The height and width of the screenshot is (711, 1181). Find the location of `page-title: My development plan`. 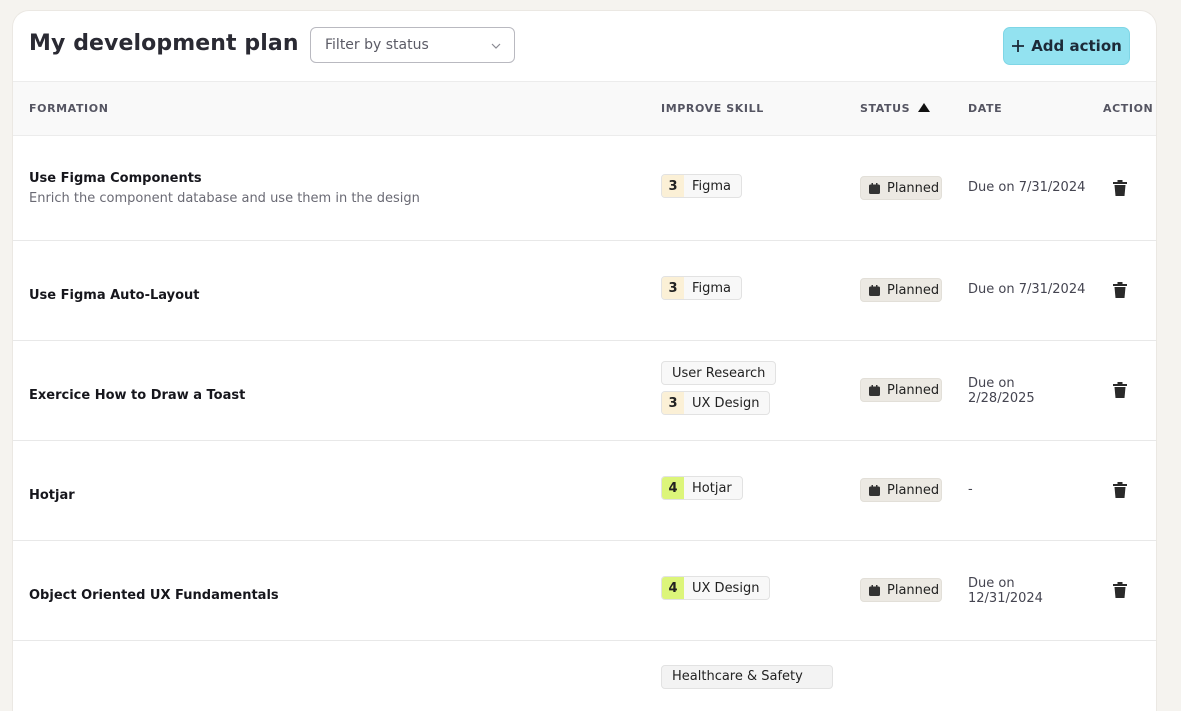

page-title: My development plan is located at coordinates (164, 43).